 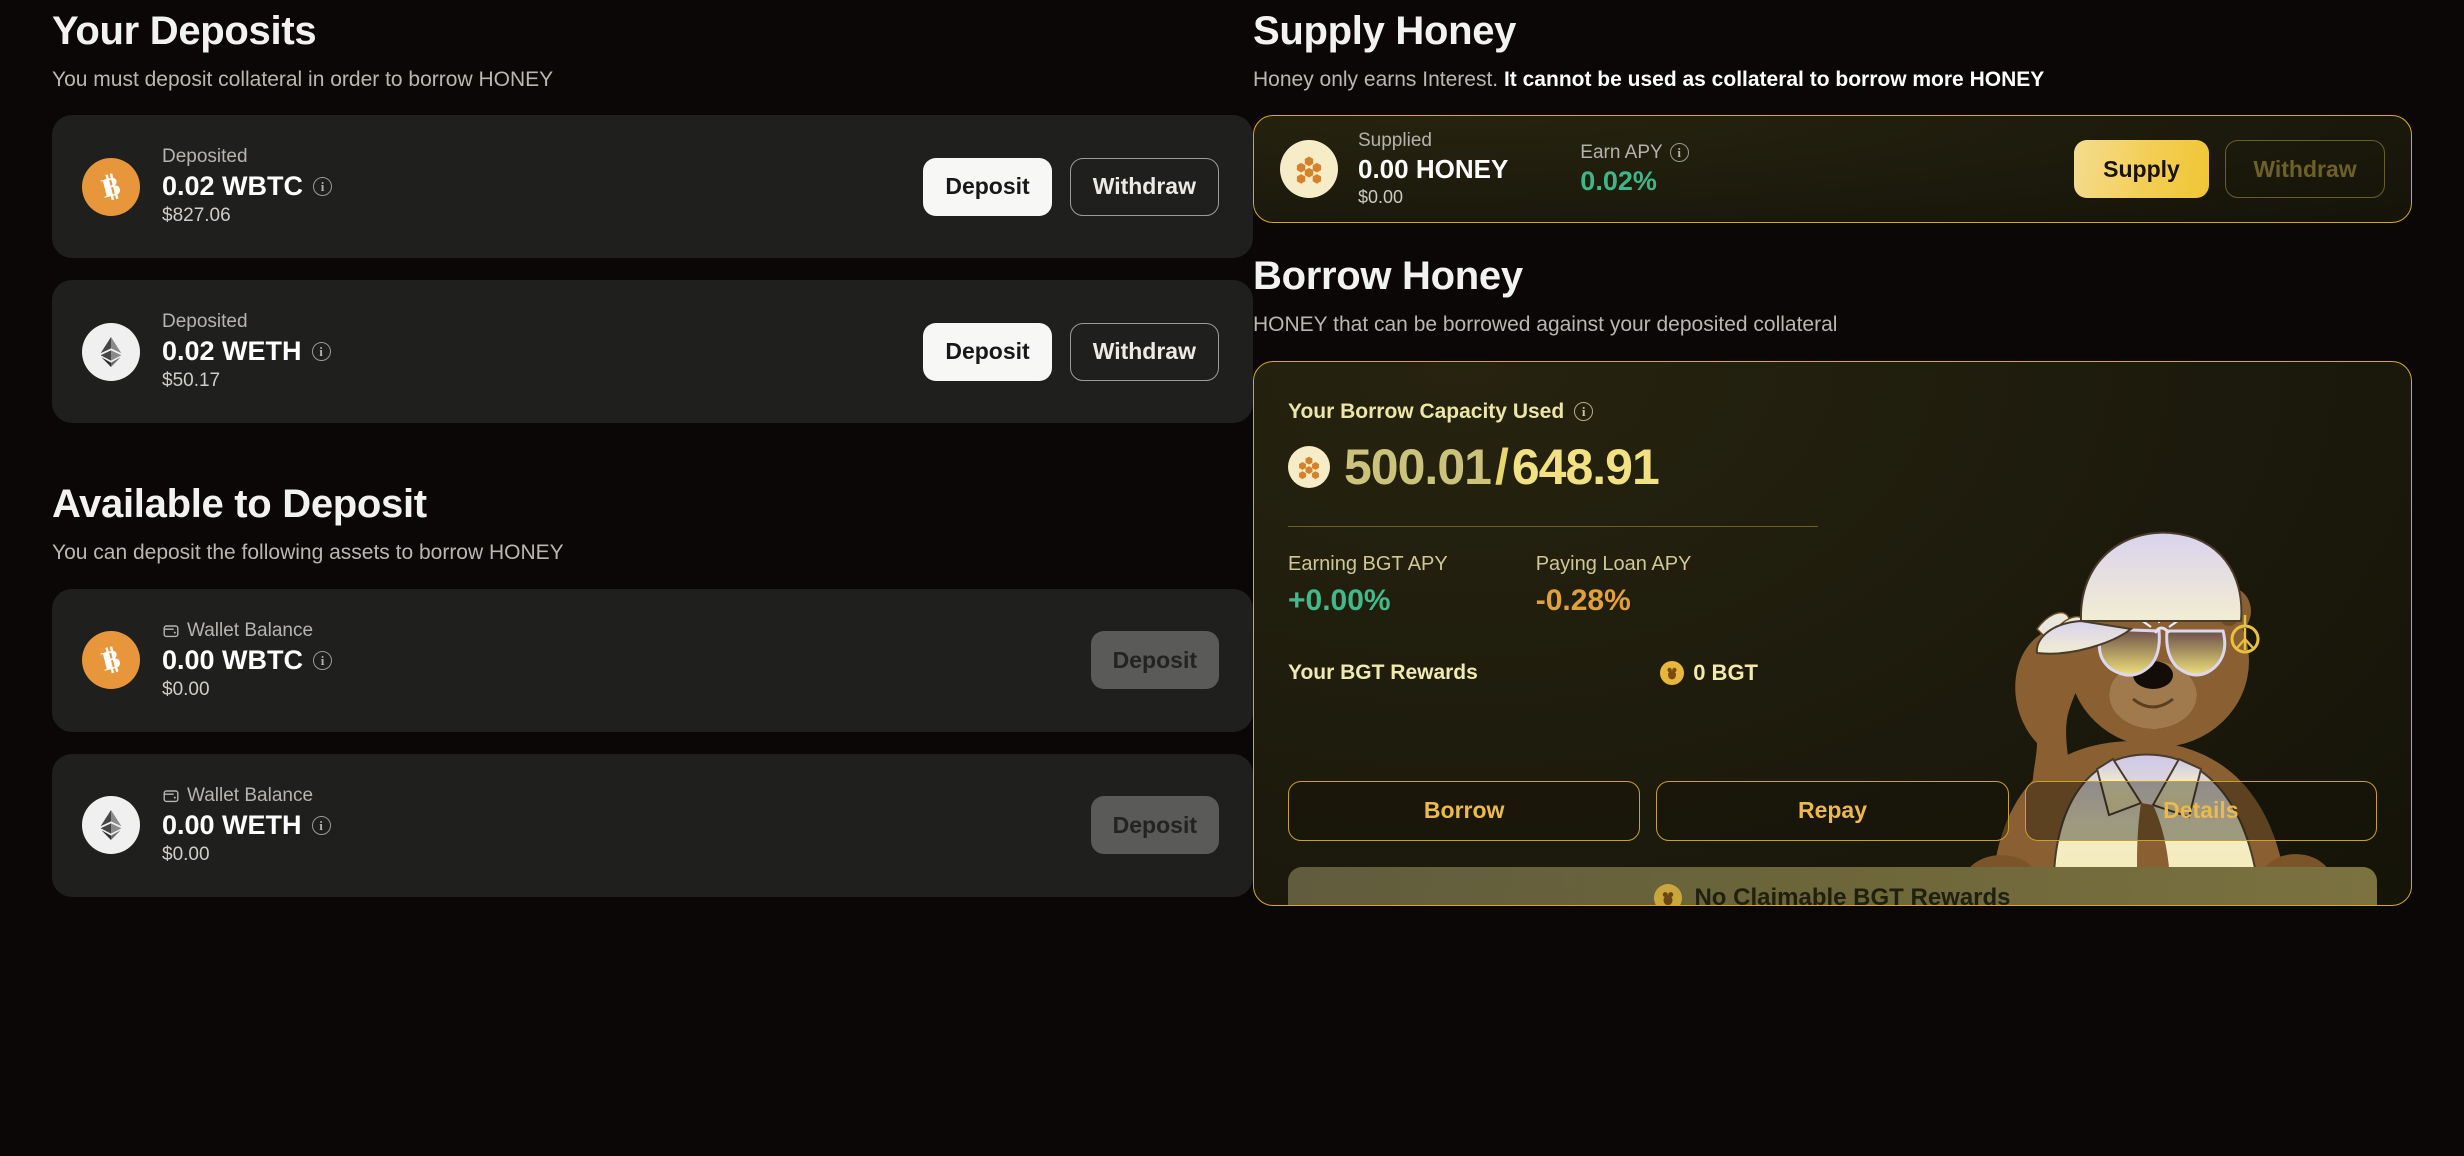 What do you see at coordinates (1613, 563) in the screenshot?
I see `paying-loan-apy-label: Paying Loan APY` at bounding box center [1613, 563].